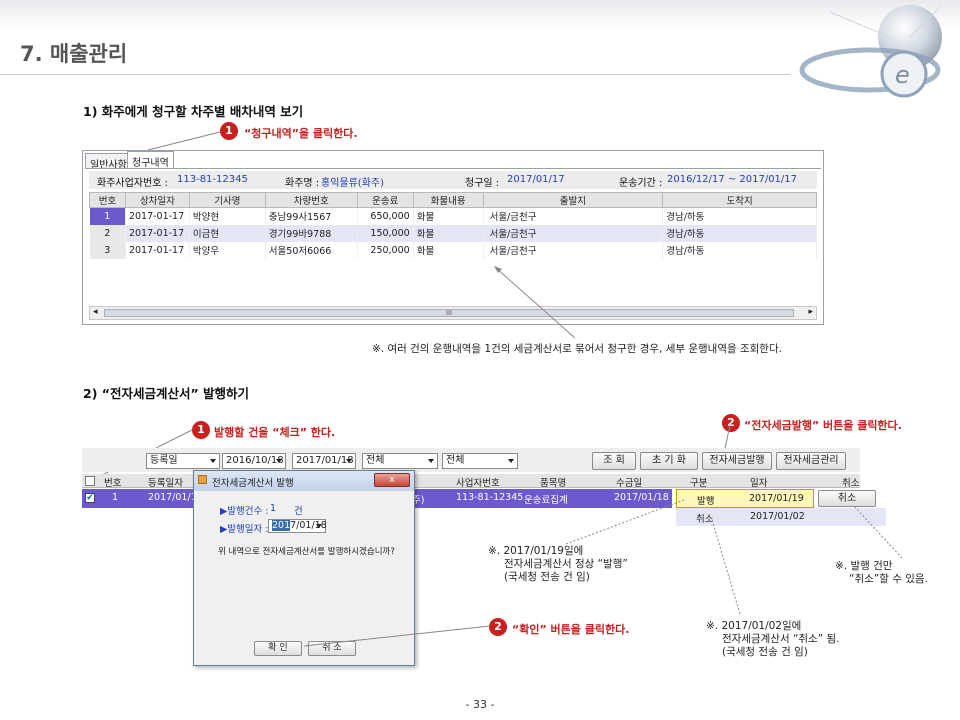  I want to click on cell: 박양우, so click(227, 250).